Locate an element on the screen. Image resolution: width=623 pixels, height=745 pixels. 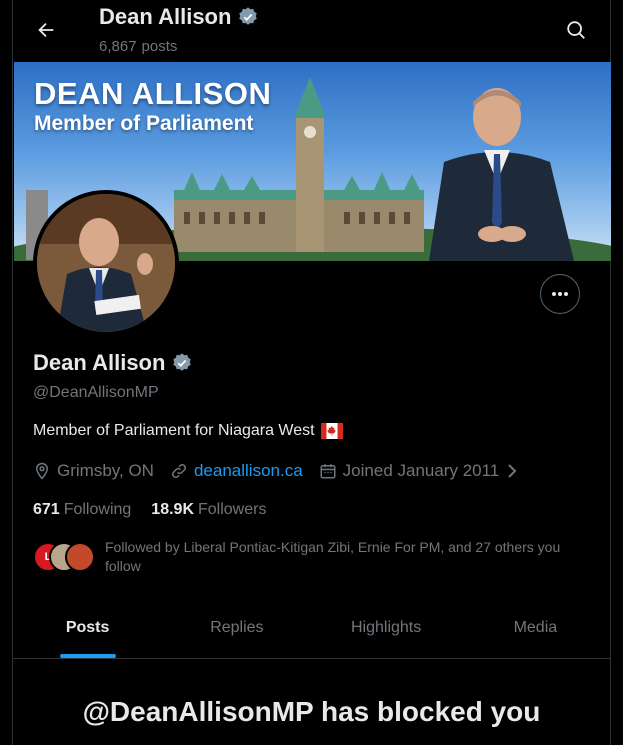
follower-avatar is located at coordinates (80, 557).